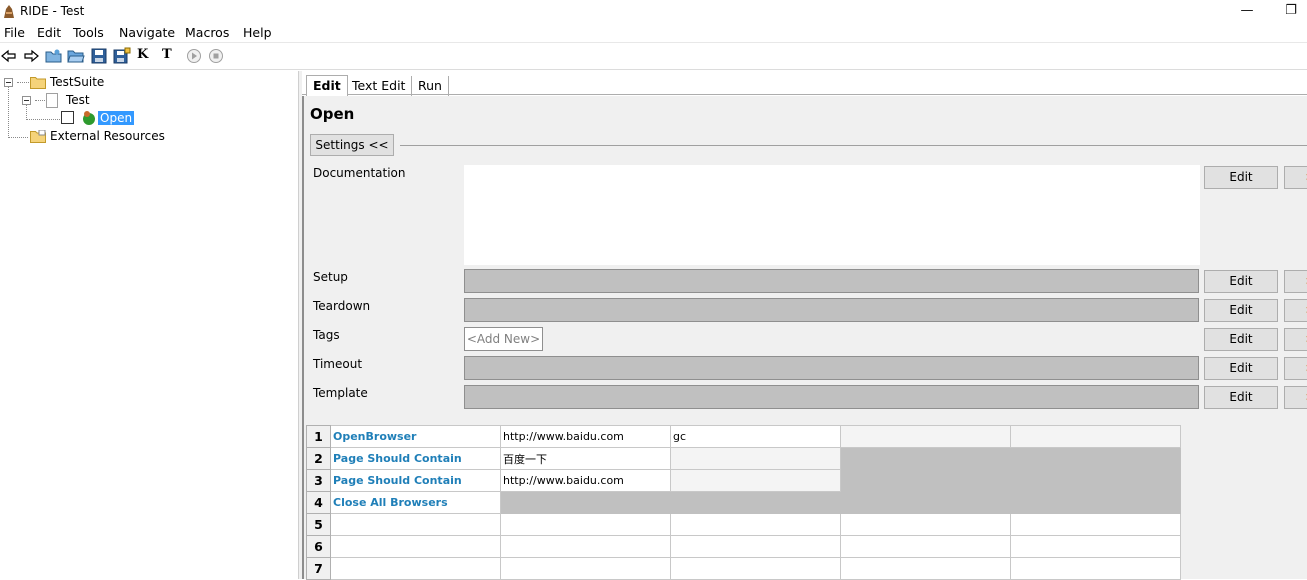 This screenshot has height=580, width=1307. I want to click on table-row: 6, so click(743, 546).